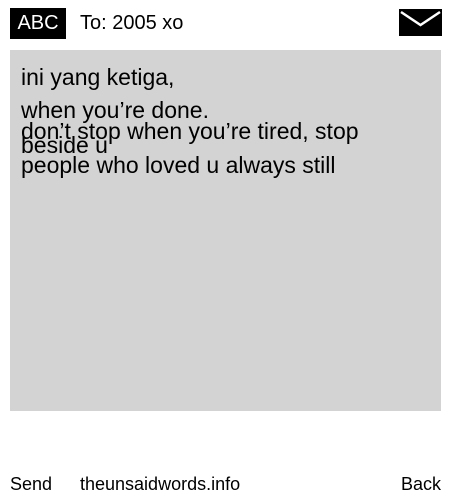 The height and width of the screenshot is (500, 450). Describe the element at coordinates (98, 77) in the screenshot. I see `message-line: ini yang ketiga,` at that location.